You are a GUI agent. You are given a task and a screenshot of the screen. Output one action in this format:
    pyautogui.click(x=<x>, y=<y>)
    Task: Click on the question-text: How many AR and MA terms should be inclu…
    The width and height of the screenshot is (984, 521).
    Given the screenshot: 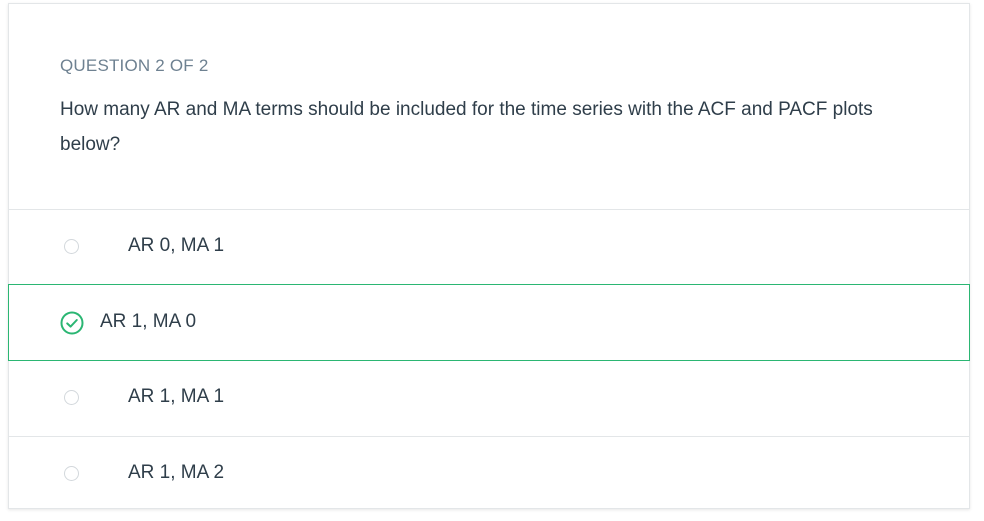 What is the action you would take?
    pyautogui.click(x=466, y=127)
    